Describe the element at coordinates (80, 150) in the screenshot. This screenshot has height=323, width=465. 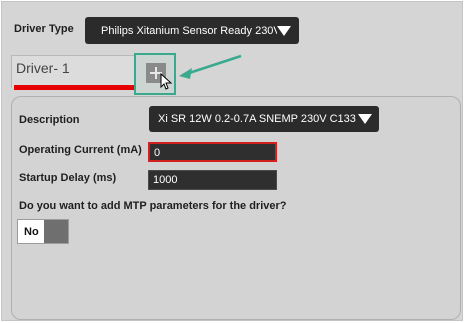
I see `operating-current-label: Operating Current (mA)` at that location.